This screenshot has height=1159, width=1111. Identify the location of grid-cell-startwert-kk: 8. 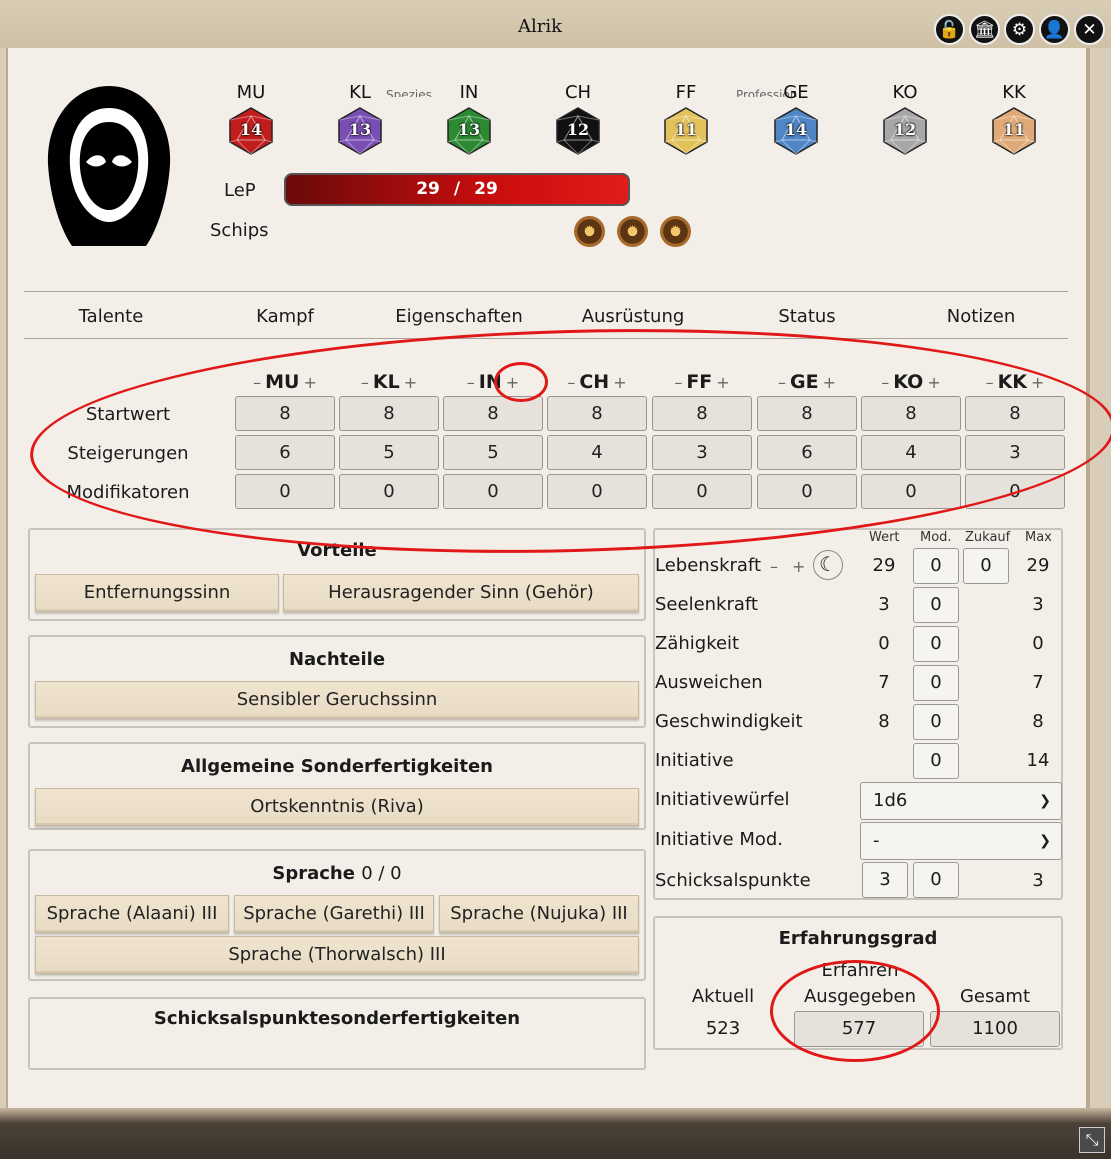
(1015, 413).